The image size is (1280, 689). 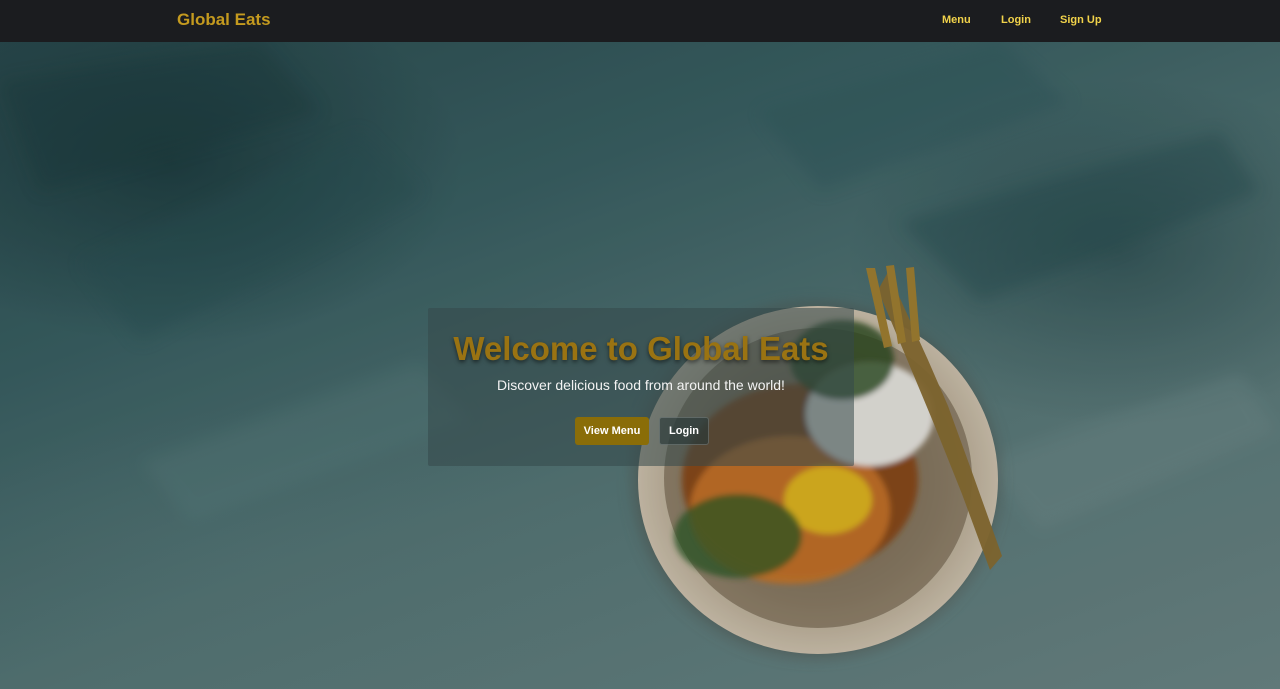 I want to click on brand-logo: Global Eats, so click(x=224, y=20).